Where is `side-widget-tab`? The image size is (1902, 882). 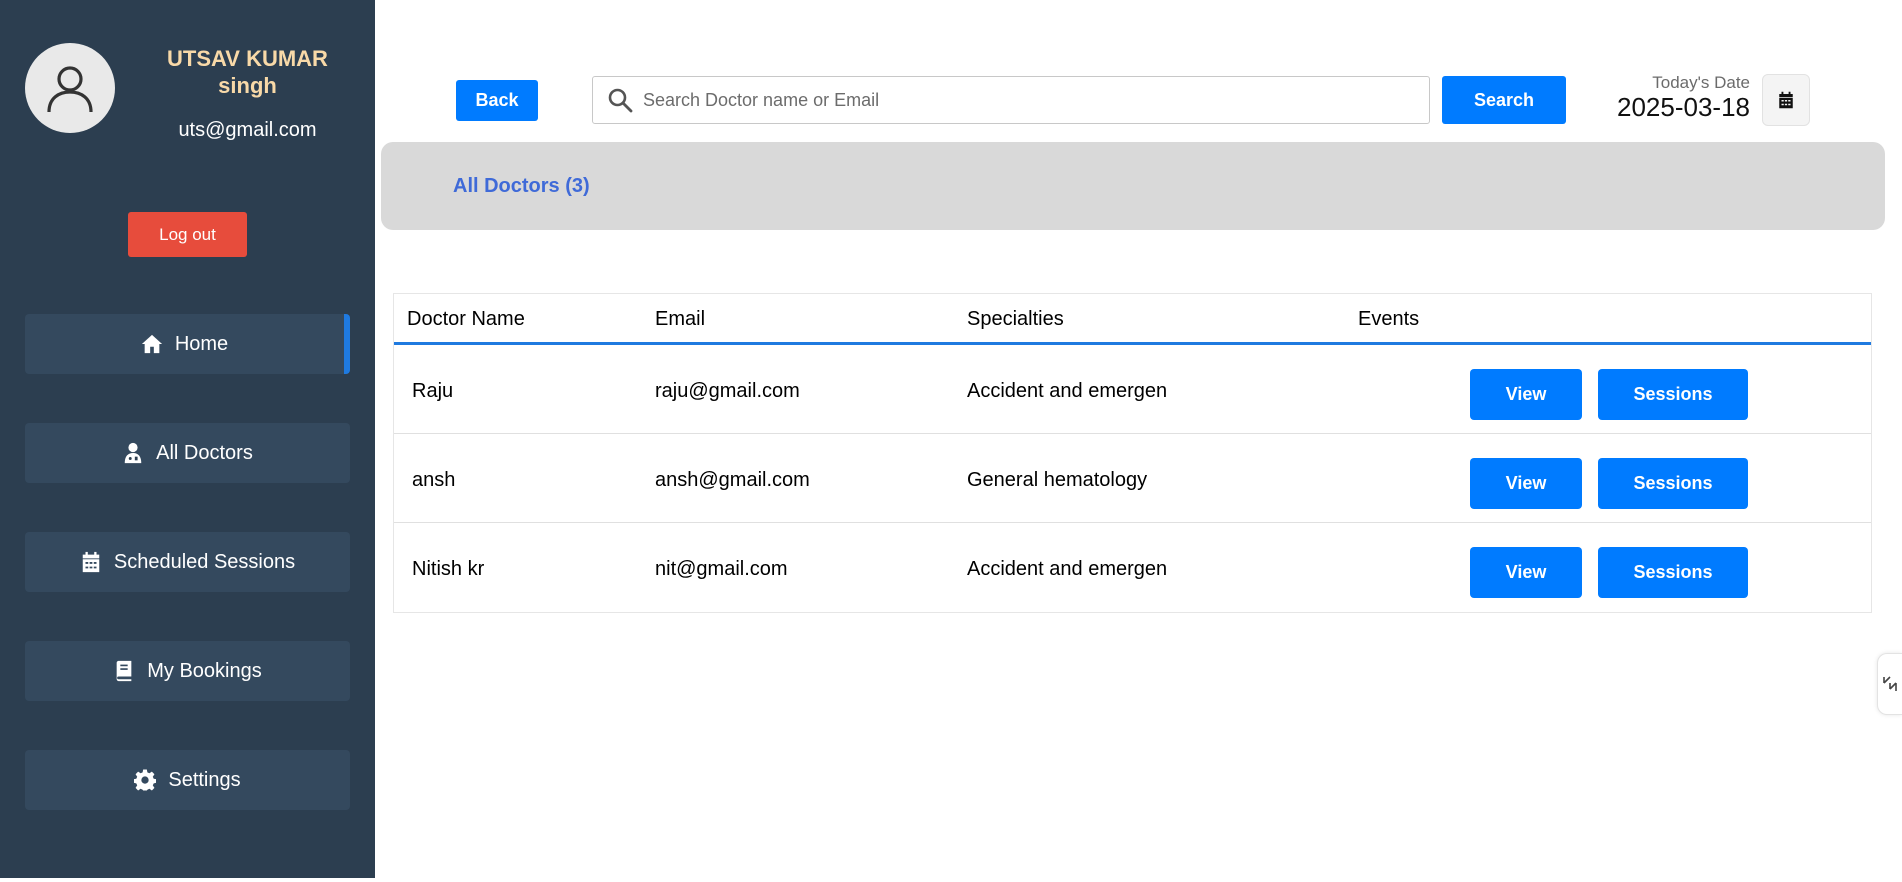 side-widget-tab is located at coordinates (1889, 684).